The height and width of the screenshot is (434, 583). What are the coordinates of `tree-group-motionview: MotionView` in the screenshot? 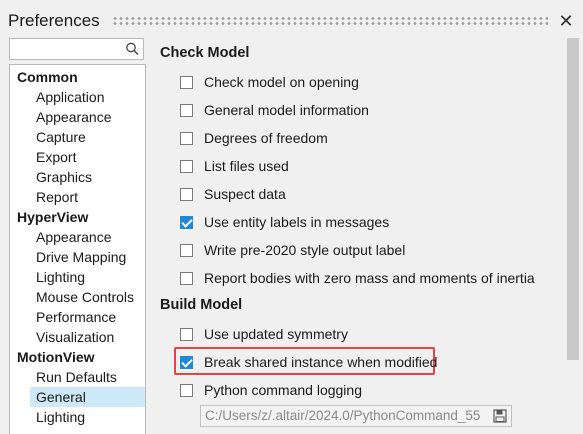 It's located at (77, 357).